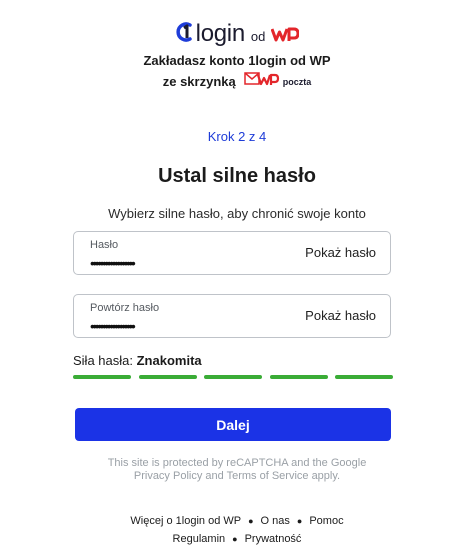 This screenshot has height=549, width=474. Describe the element at coordinates (237, 176) in the screenshot. I see `page-title: Ustal silne hasło` at that location.